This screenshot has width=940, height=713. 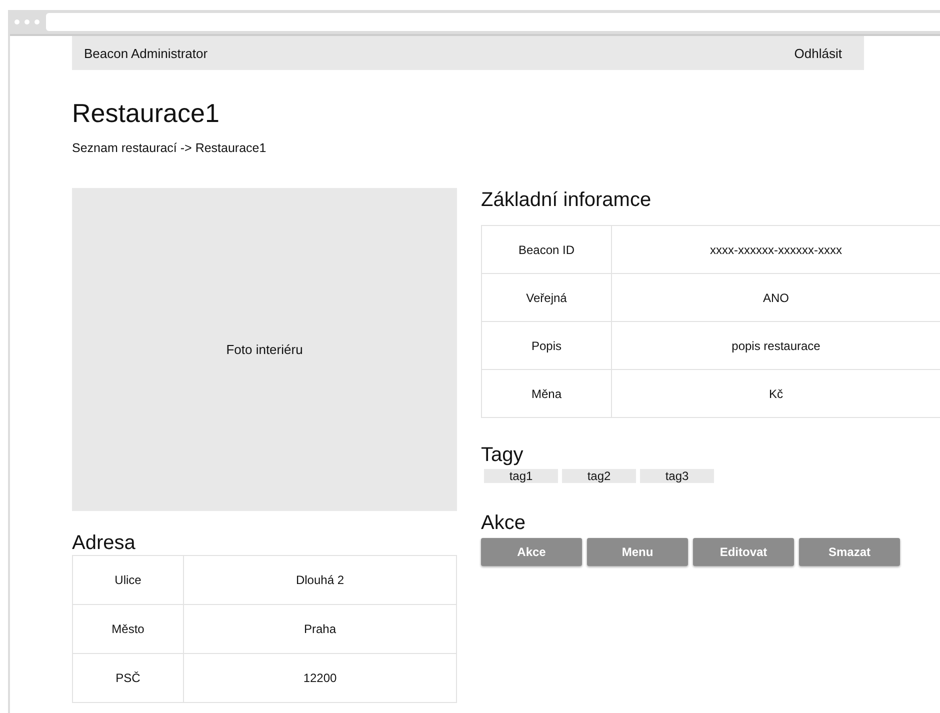 I want to click on section-heading: Tagy, so click(x=502, y=455).